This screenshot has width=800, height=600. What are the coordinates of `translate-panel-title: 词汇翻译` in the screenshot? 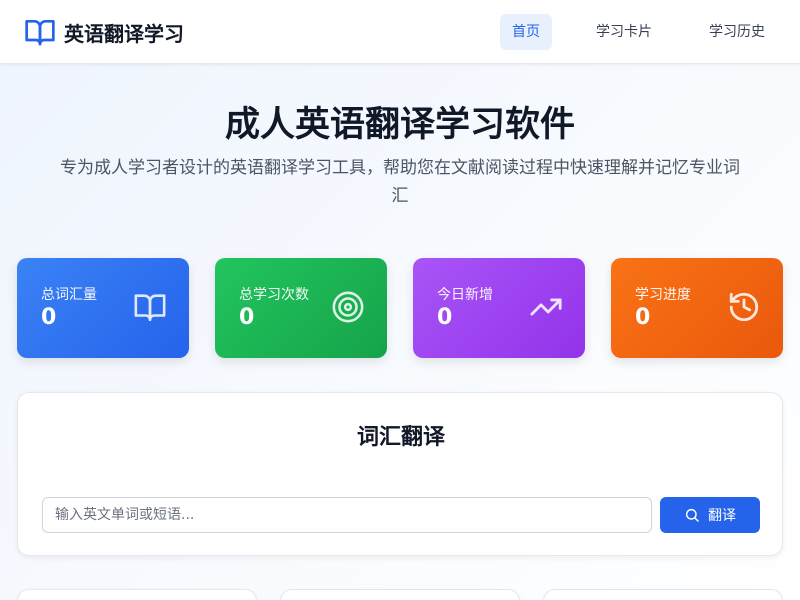 It's located at (400, 437).